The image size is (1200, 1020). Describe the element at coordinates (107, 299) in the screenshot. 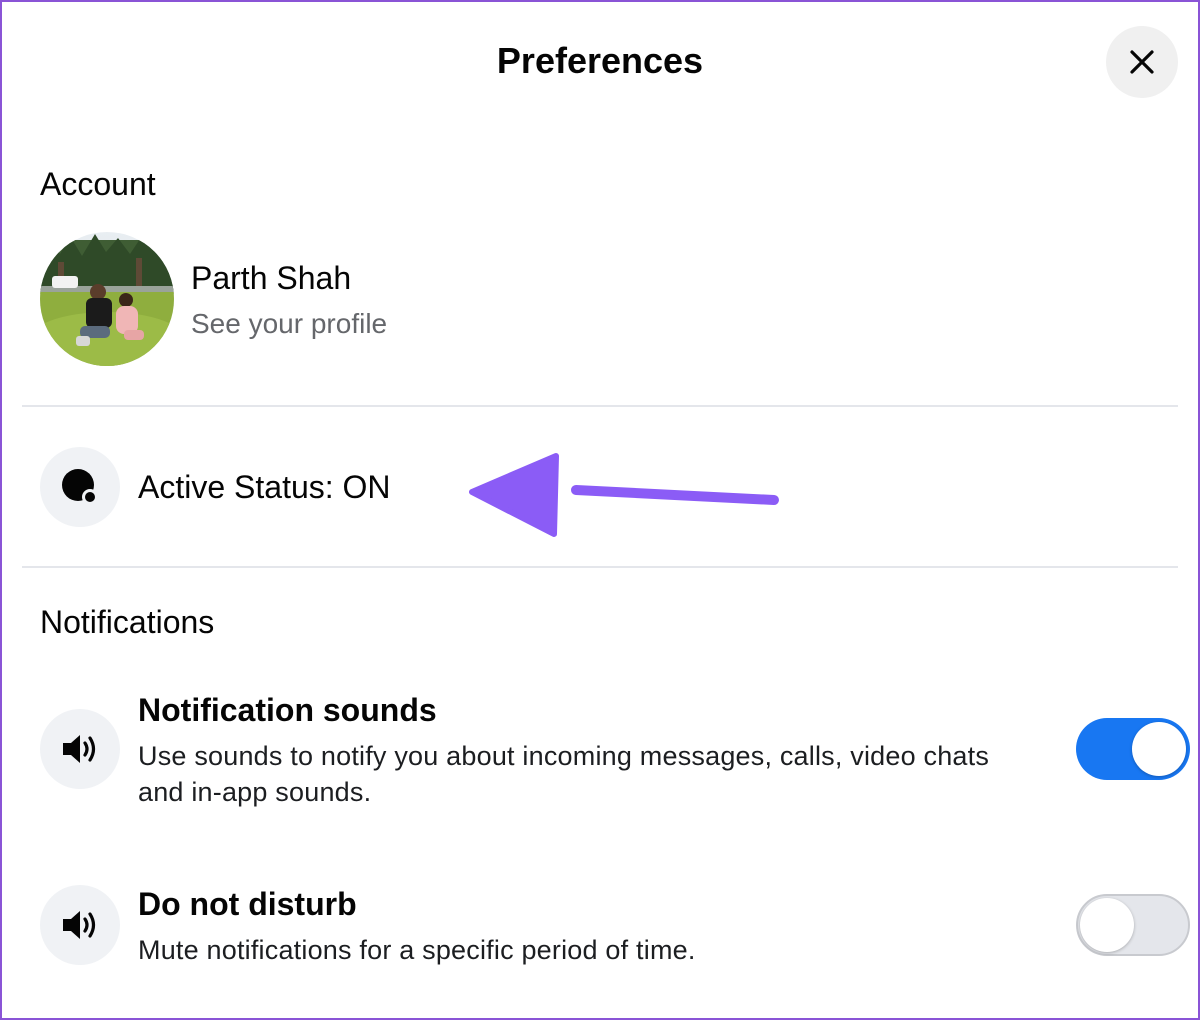

I see `avatar` at that location.